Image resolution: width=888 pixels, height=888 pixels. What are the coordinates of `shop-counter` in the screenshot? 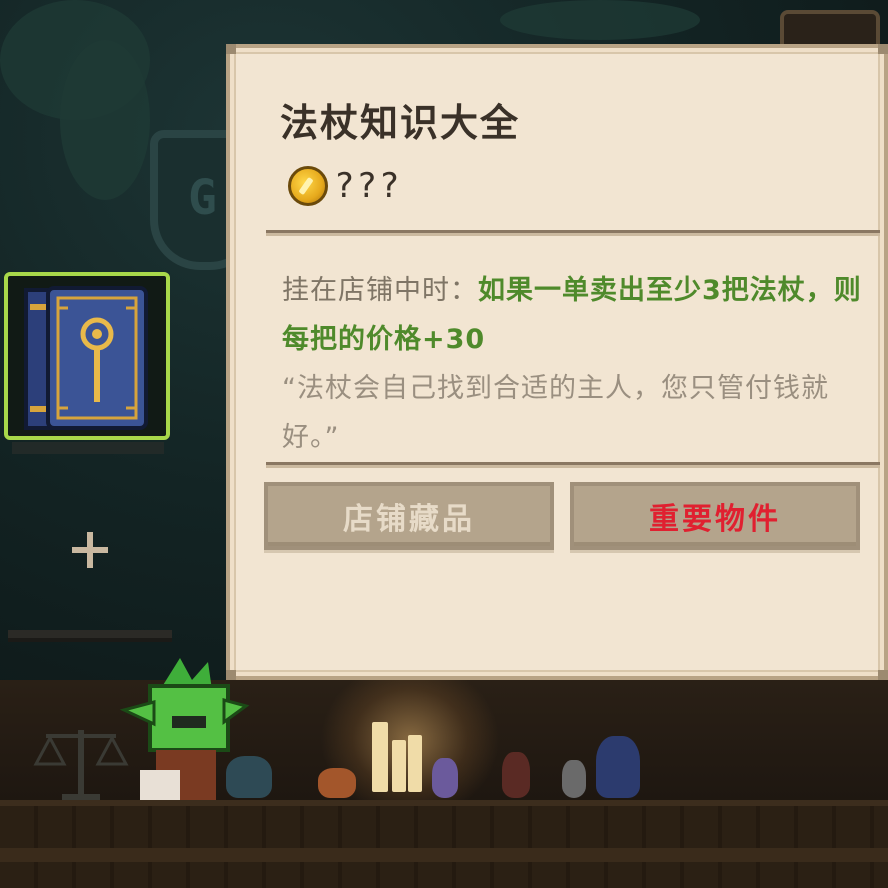 It's located at (444, 844).